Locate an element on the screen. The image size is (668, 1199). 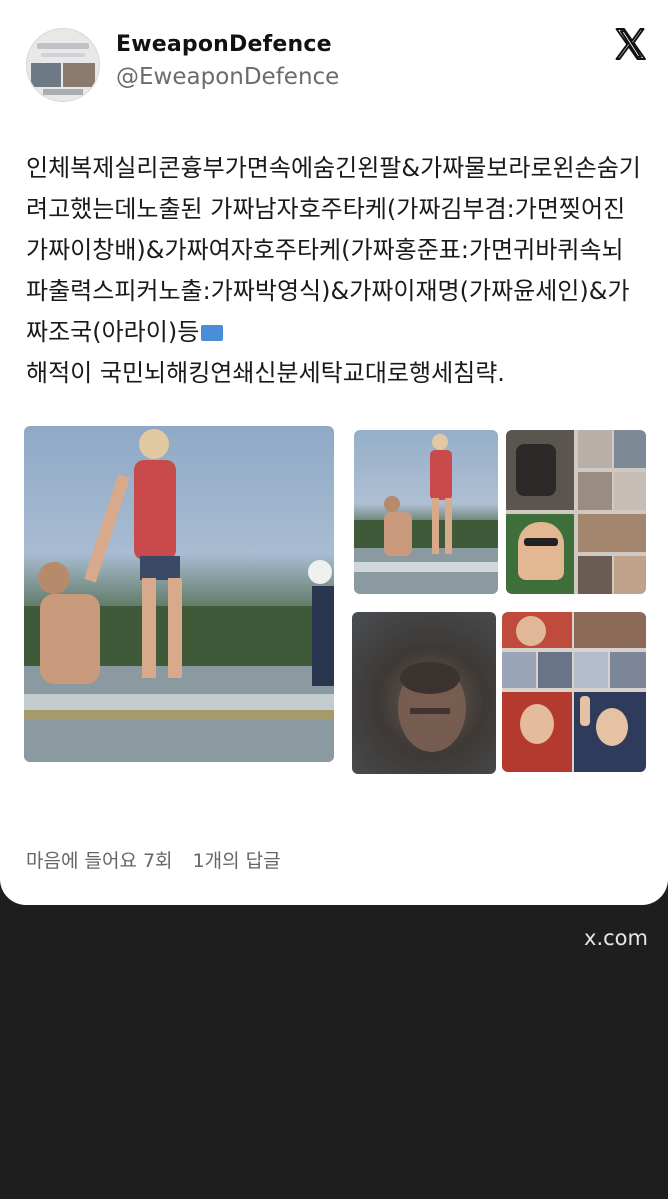
tweet-image-closeup is located at coordinates (424, 693).